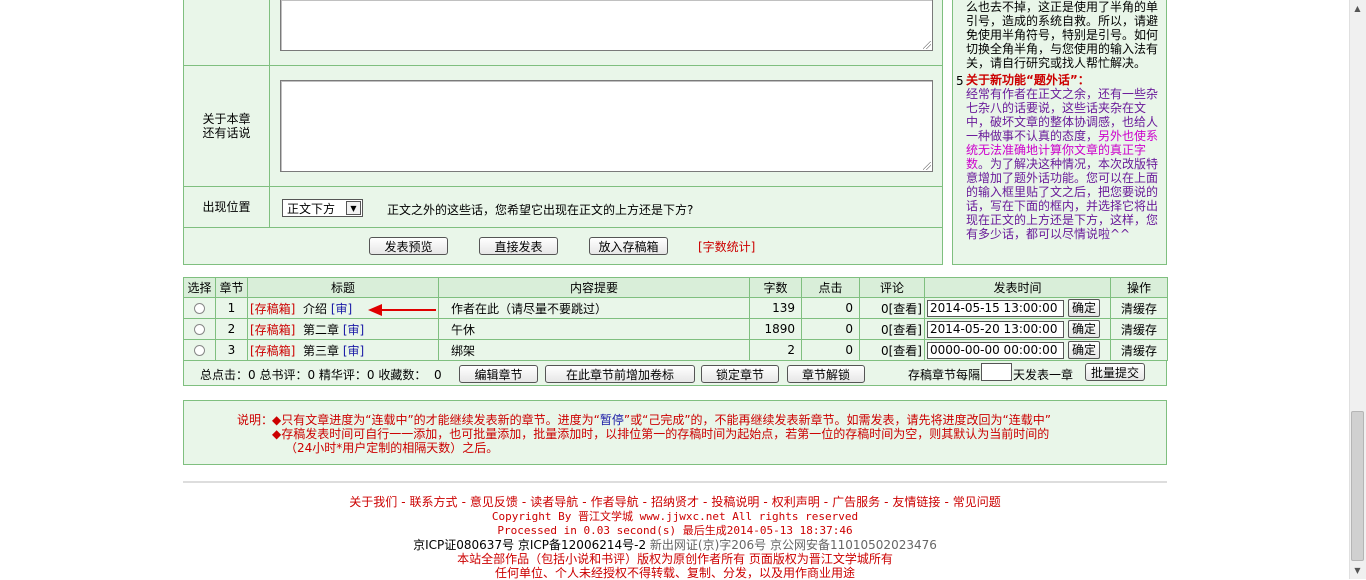 This screenshot has height=580, width=1366. Describe the element at coordinates (620, 374) in the screenshot. I see `add-volume-button: 在此章节前增加卷标` at that location.